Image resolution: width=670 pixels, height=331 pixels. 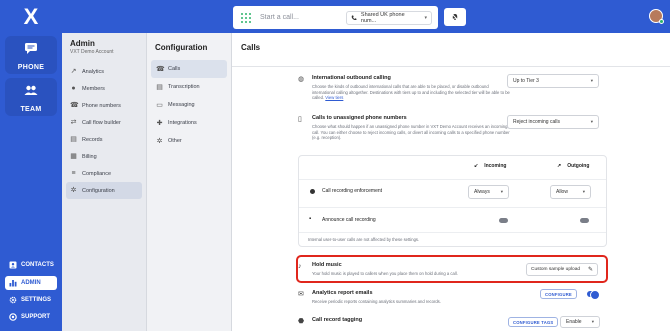 What do you see at coordinates (656, 16) in the screenshot?
I see `avatar` at bounding box center [656, 16].